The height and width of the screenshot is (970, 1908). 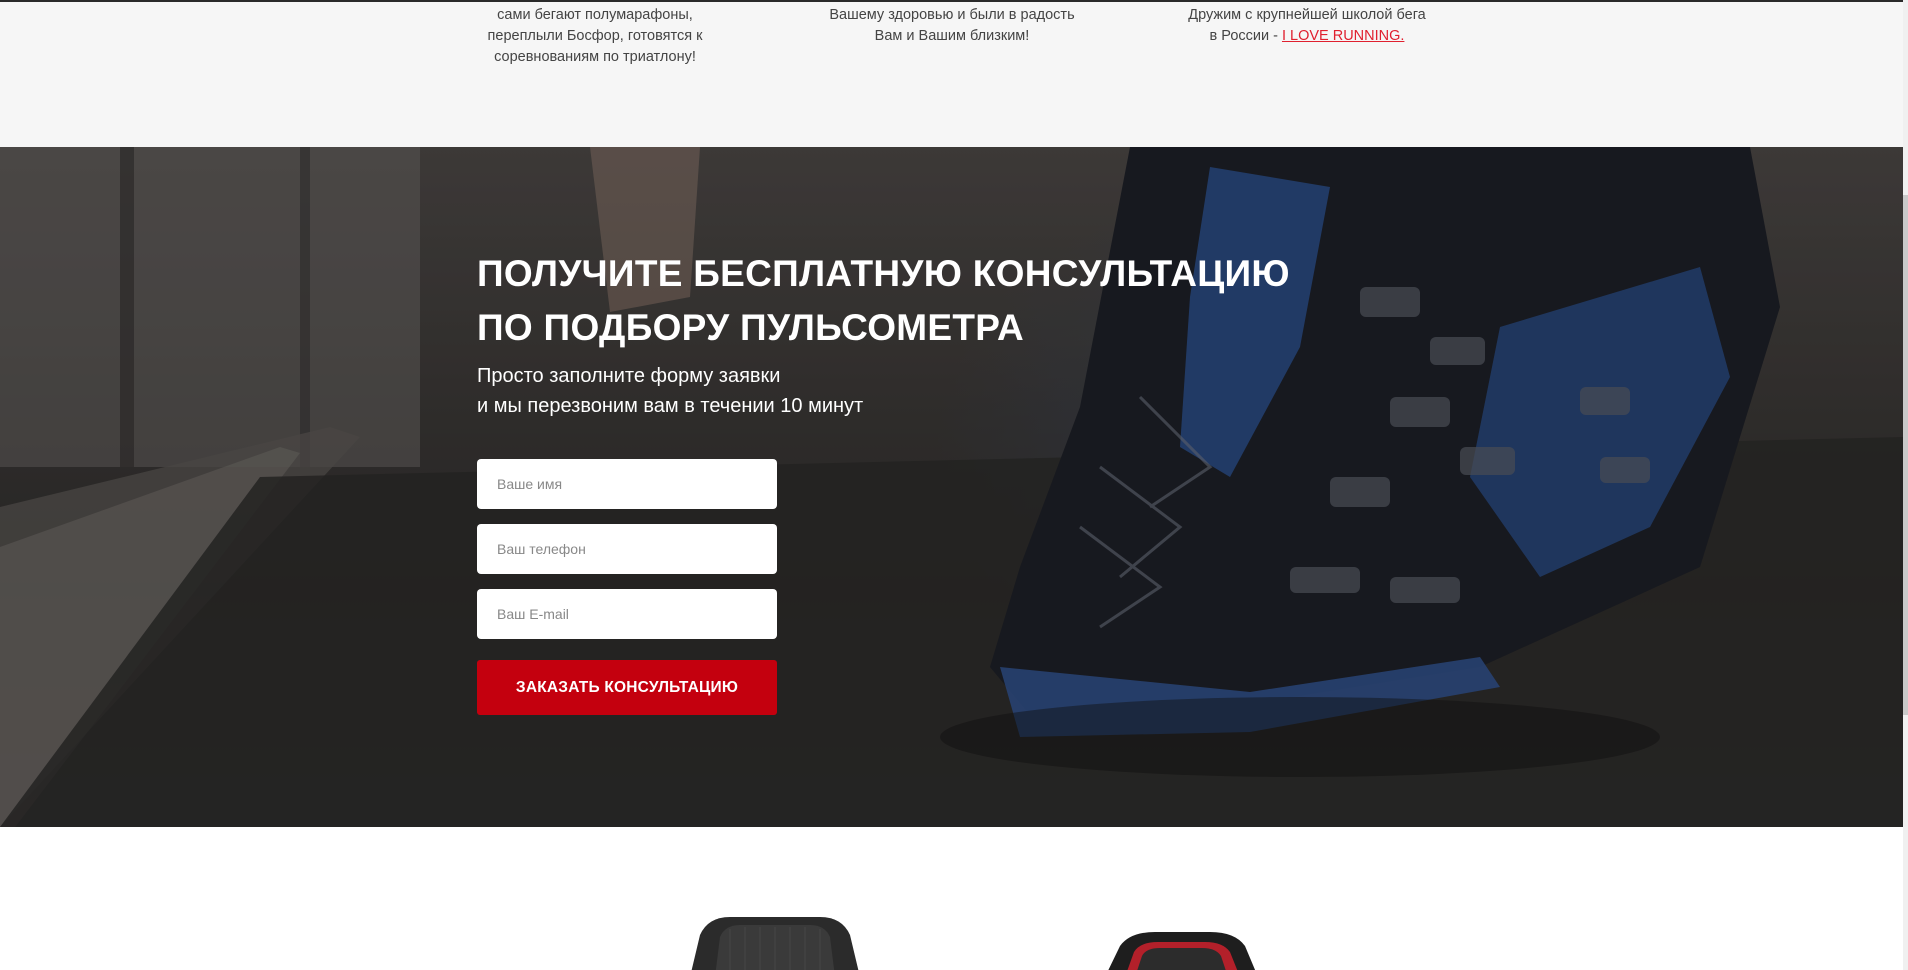 What do you see at coordinates (751, 327) in the screenshot?
I see `consultation-heading-line2: ПО ПОДБОРУ ПУЛЬСОМЕТРА` at bounding box center [751, 327].